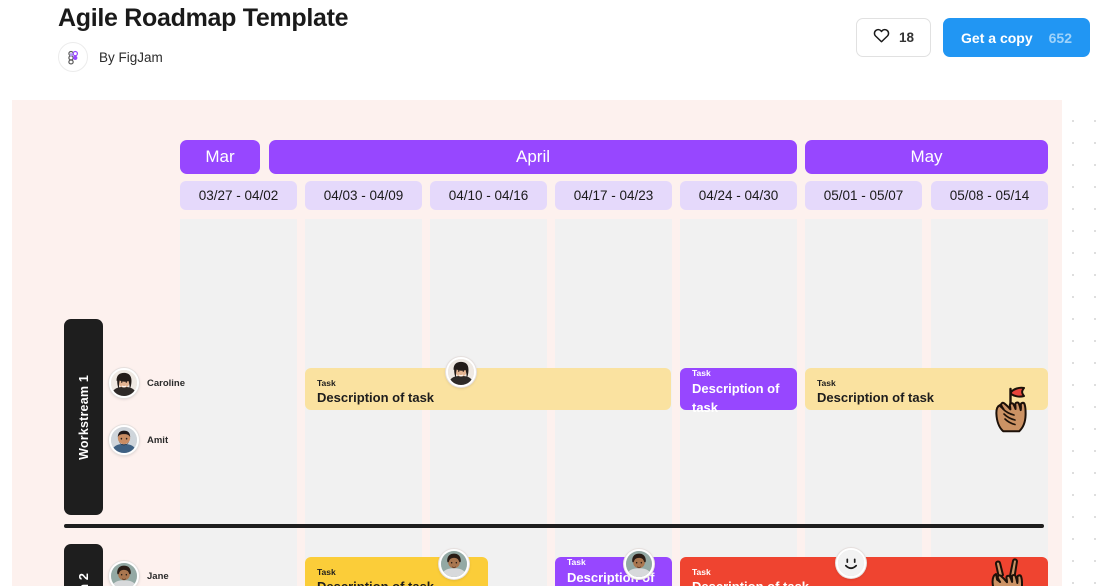  I want to click on week-label: 04/17 - 04/23, so click(613, 195).